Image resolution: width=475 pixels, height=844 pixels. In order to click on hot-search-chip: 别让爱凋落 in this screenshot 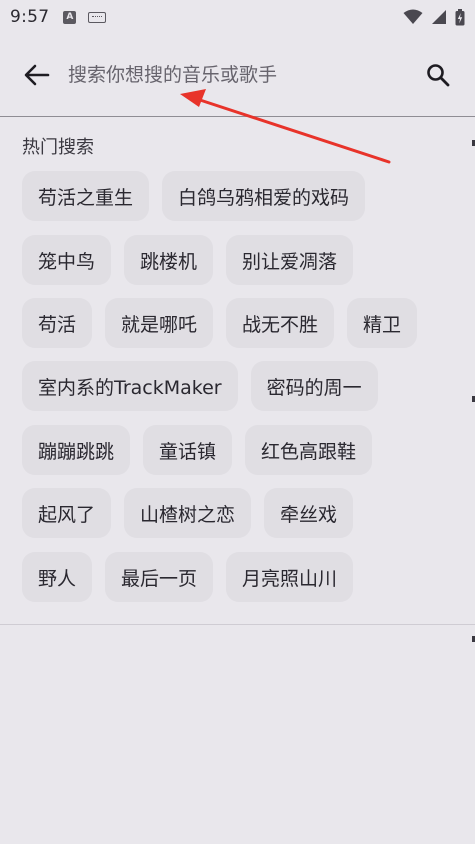, I will do `click(290, 260)`.